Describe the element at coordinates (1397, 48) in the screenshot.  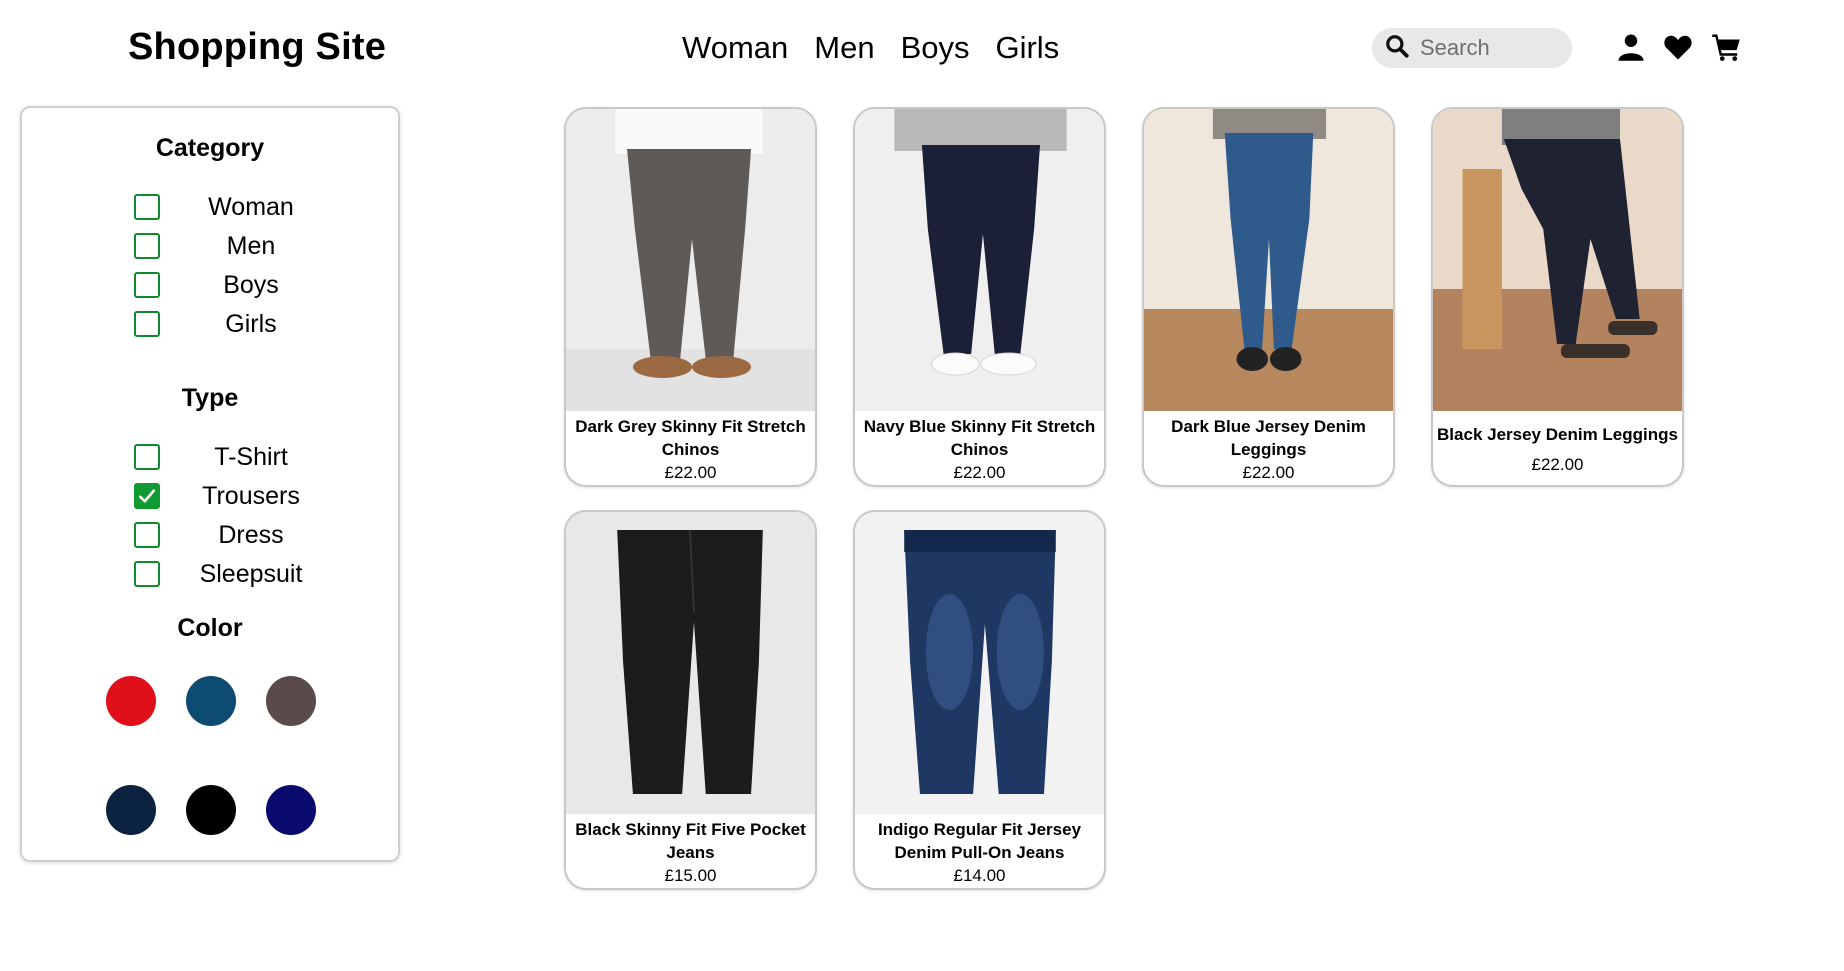
I see `search-icon` at that location.